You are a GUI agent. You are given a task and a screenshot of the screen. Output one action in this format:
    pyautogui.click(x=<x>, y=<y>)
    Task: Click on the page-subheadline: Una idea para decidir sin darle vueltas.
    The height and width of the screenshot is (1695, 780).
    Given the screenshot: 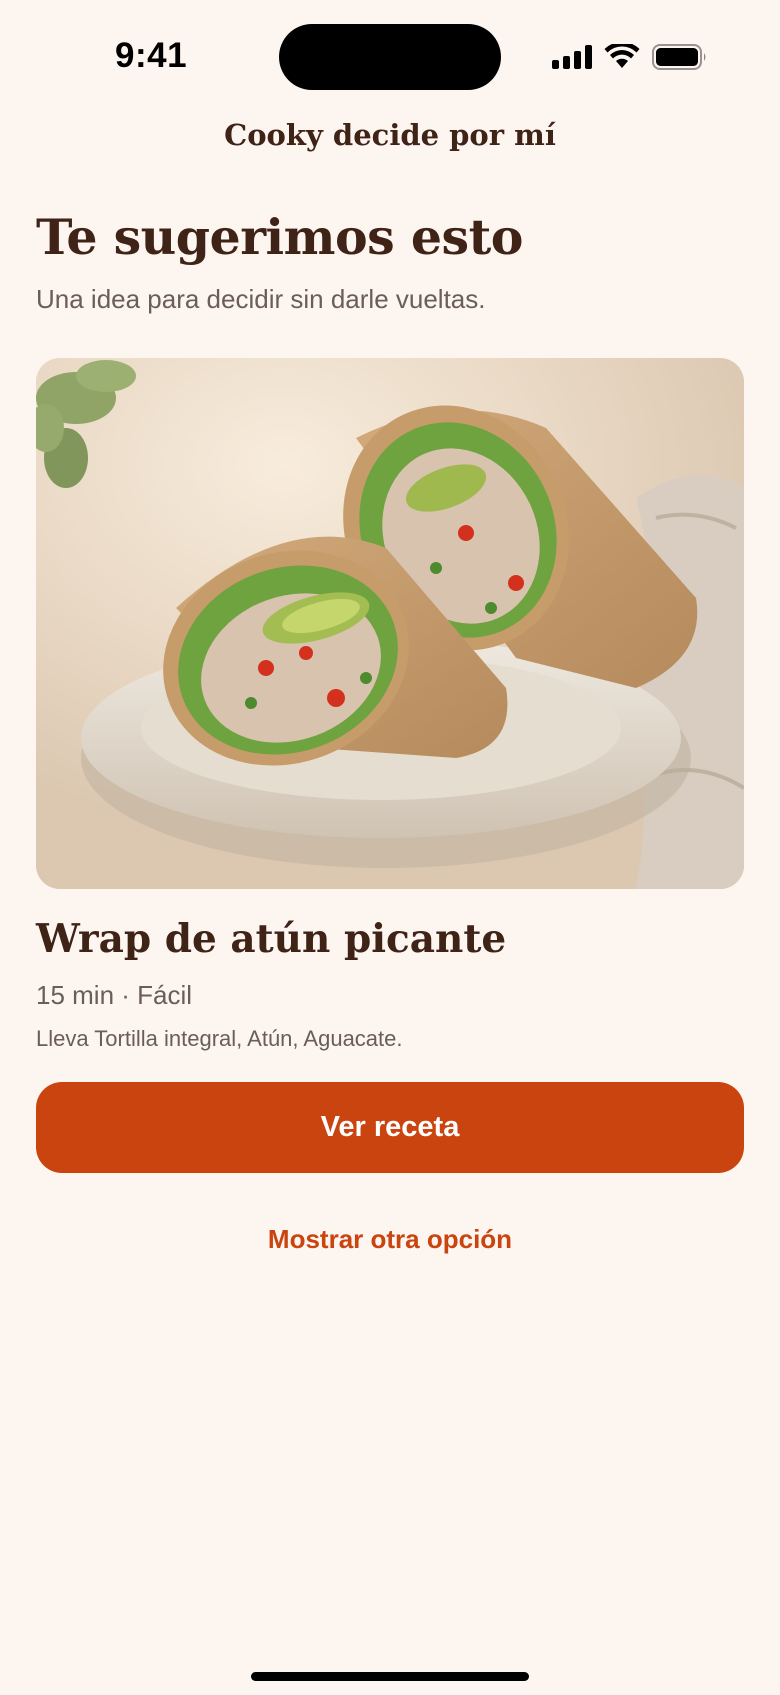 What is the action you would take?
    pyautogui.click(x=261, y=299)
    